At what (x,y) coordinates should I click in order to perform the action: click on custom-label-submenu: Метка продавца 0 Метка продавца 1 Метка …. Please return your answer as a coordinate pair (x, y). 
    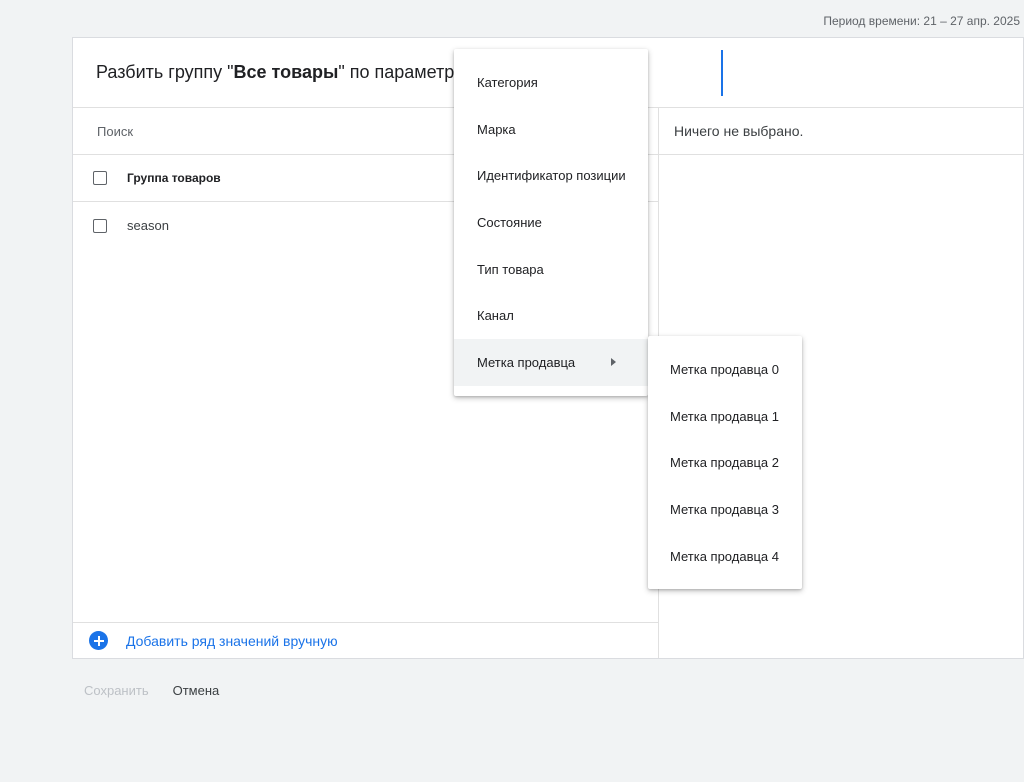
    Looking at the image, I should click on (725, 463).